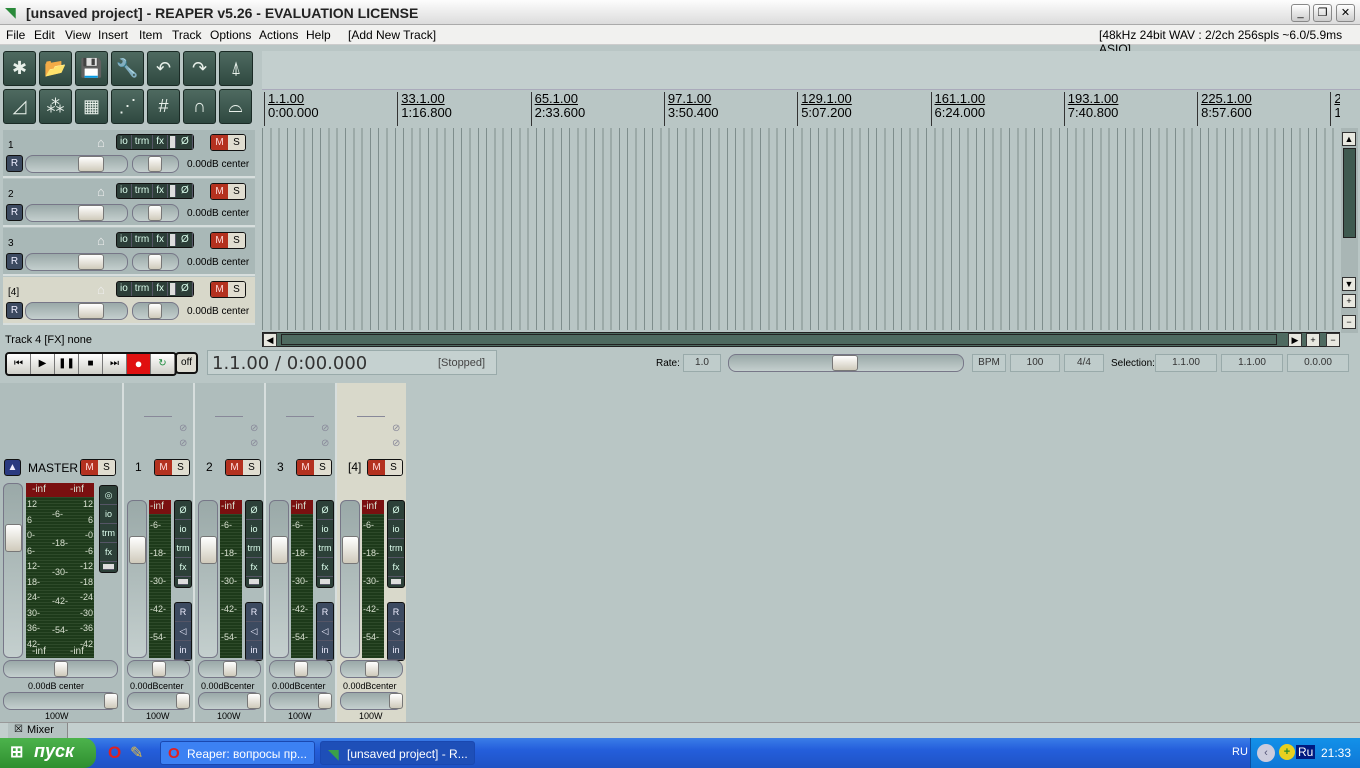  Describe the element at coordinates (1295, 340) in the screenshot. I see `scroll-right-icon: ▶` at that location.